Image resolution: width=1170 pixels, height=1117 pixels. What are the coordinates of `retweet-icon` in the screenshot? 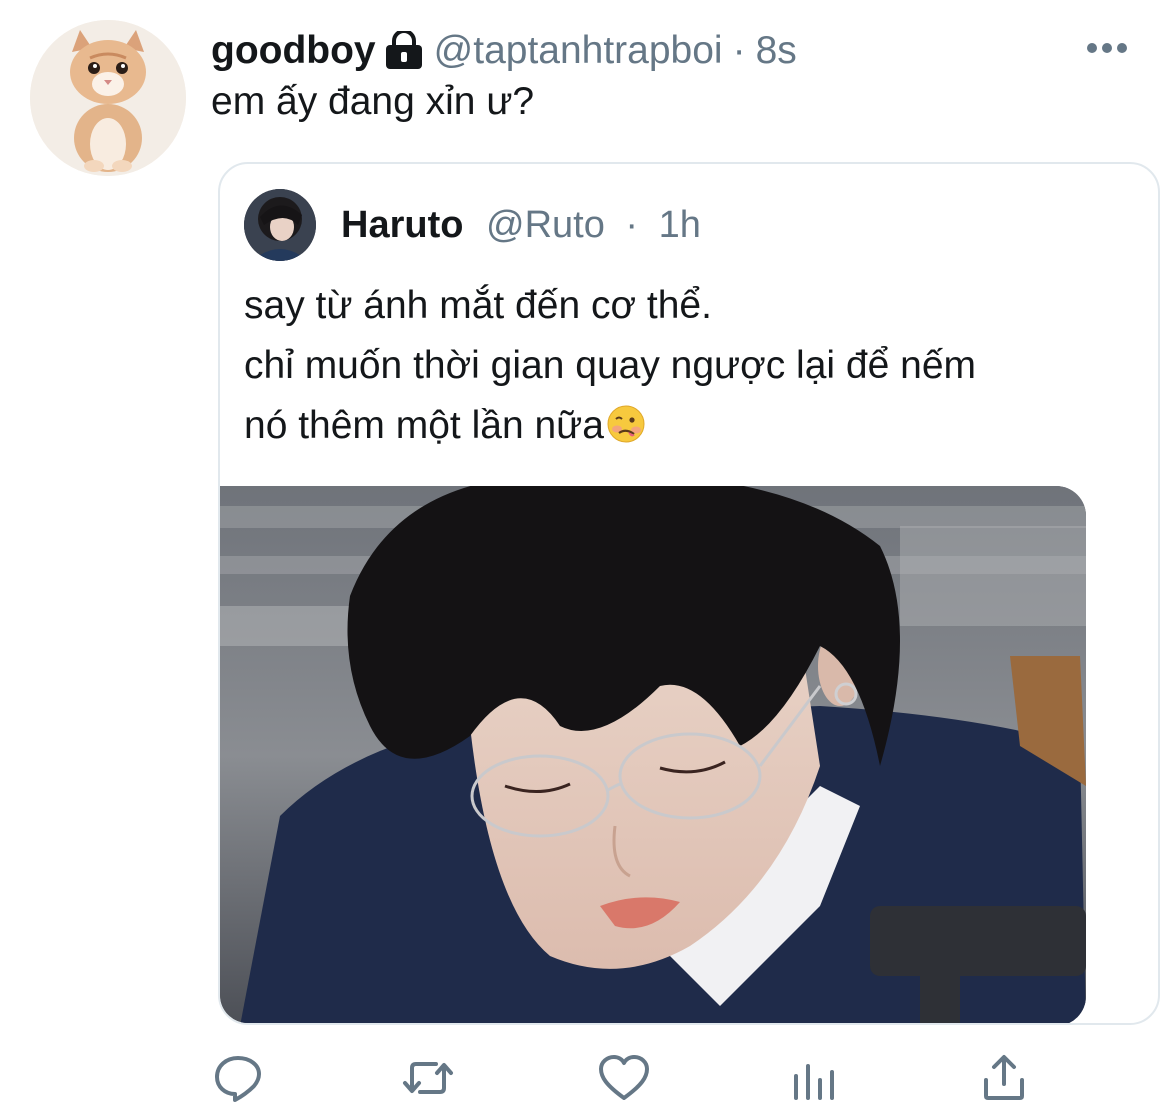 It's located at (428, 1078).